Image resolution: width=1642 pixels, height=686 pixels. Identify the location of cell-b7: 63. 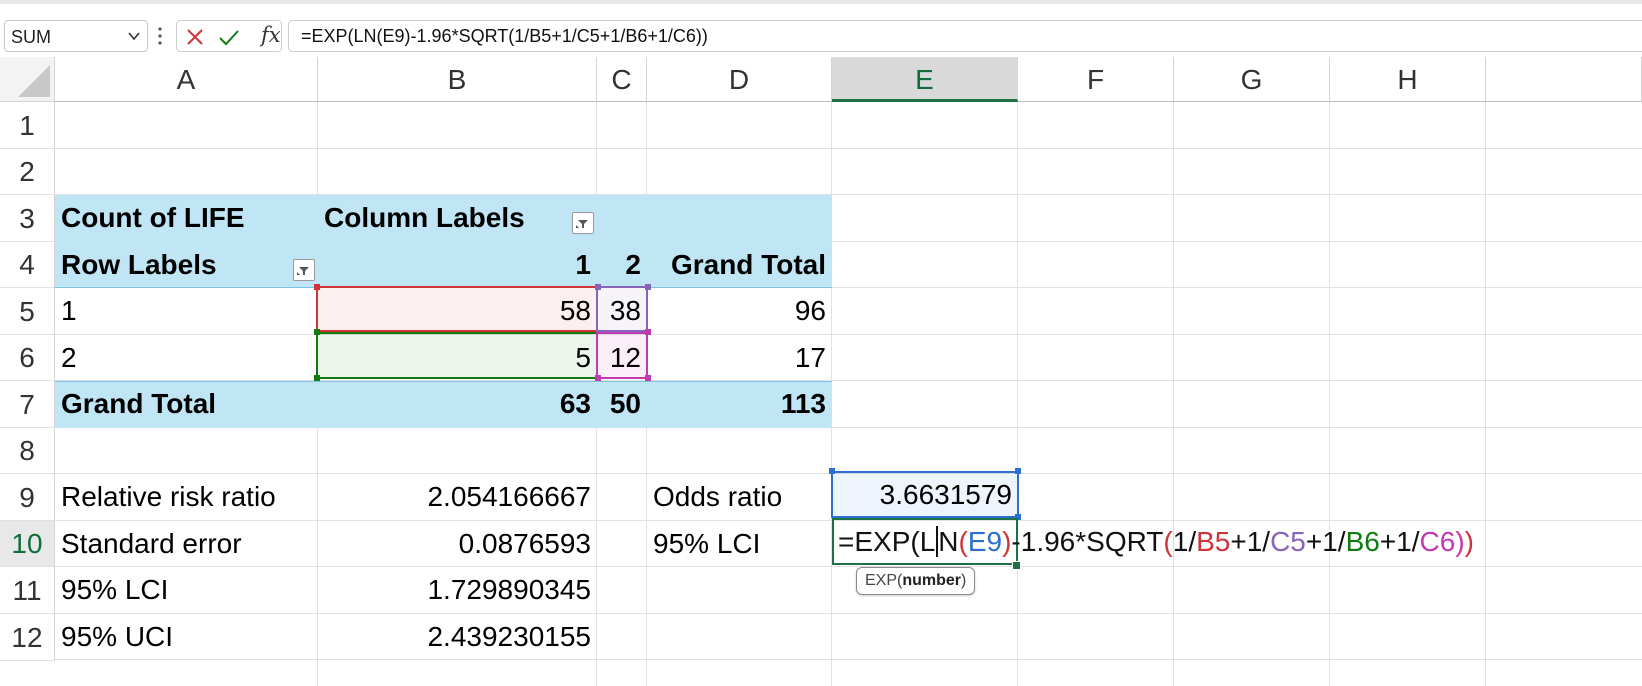
(457, 404).